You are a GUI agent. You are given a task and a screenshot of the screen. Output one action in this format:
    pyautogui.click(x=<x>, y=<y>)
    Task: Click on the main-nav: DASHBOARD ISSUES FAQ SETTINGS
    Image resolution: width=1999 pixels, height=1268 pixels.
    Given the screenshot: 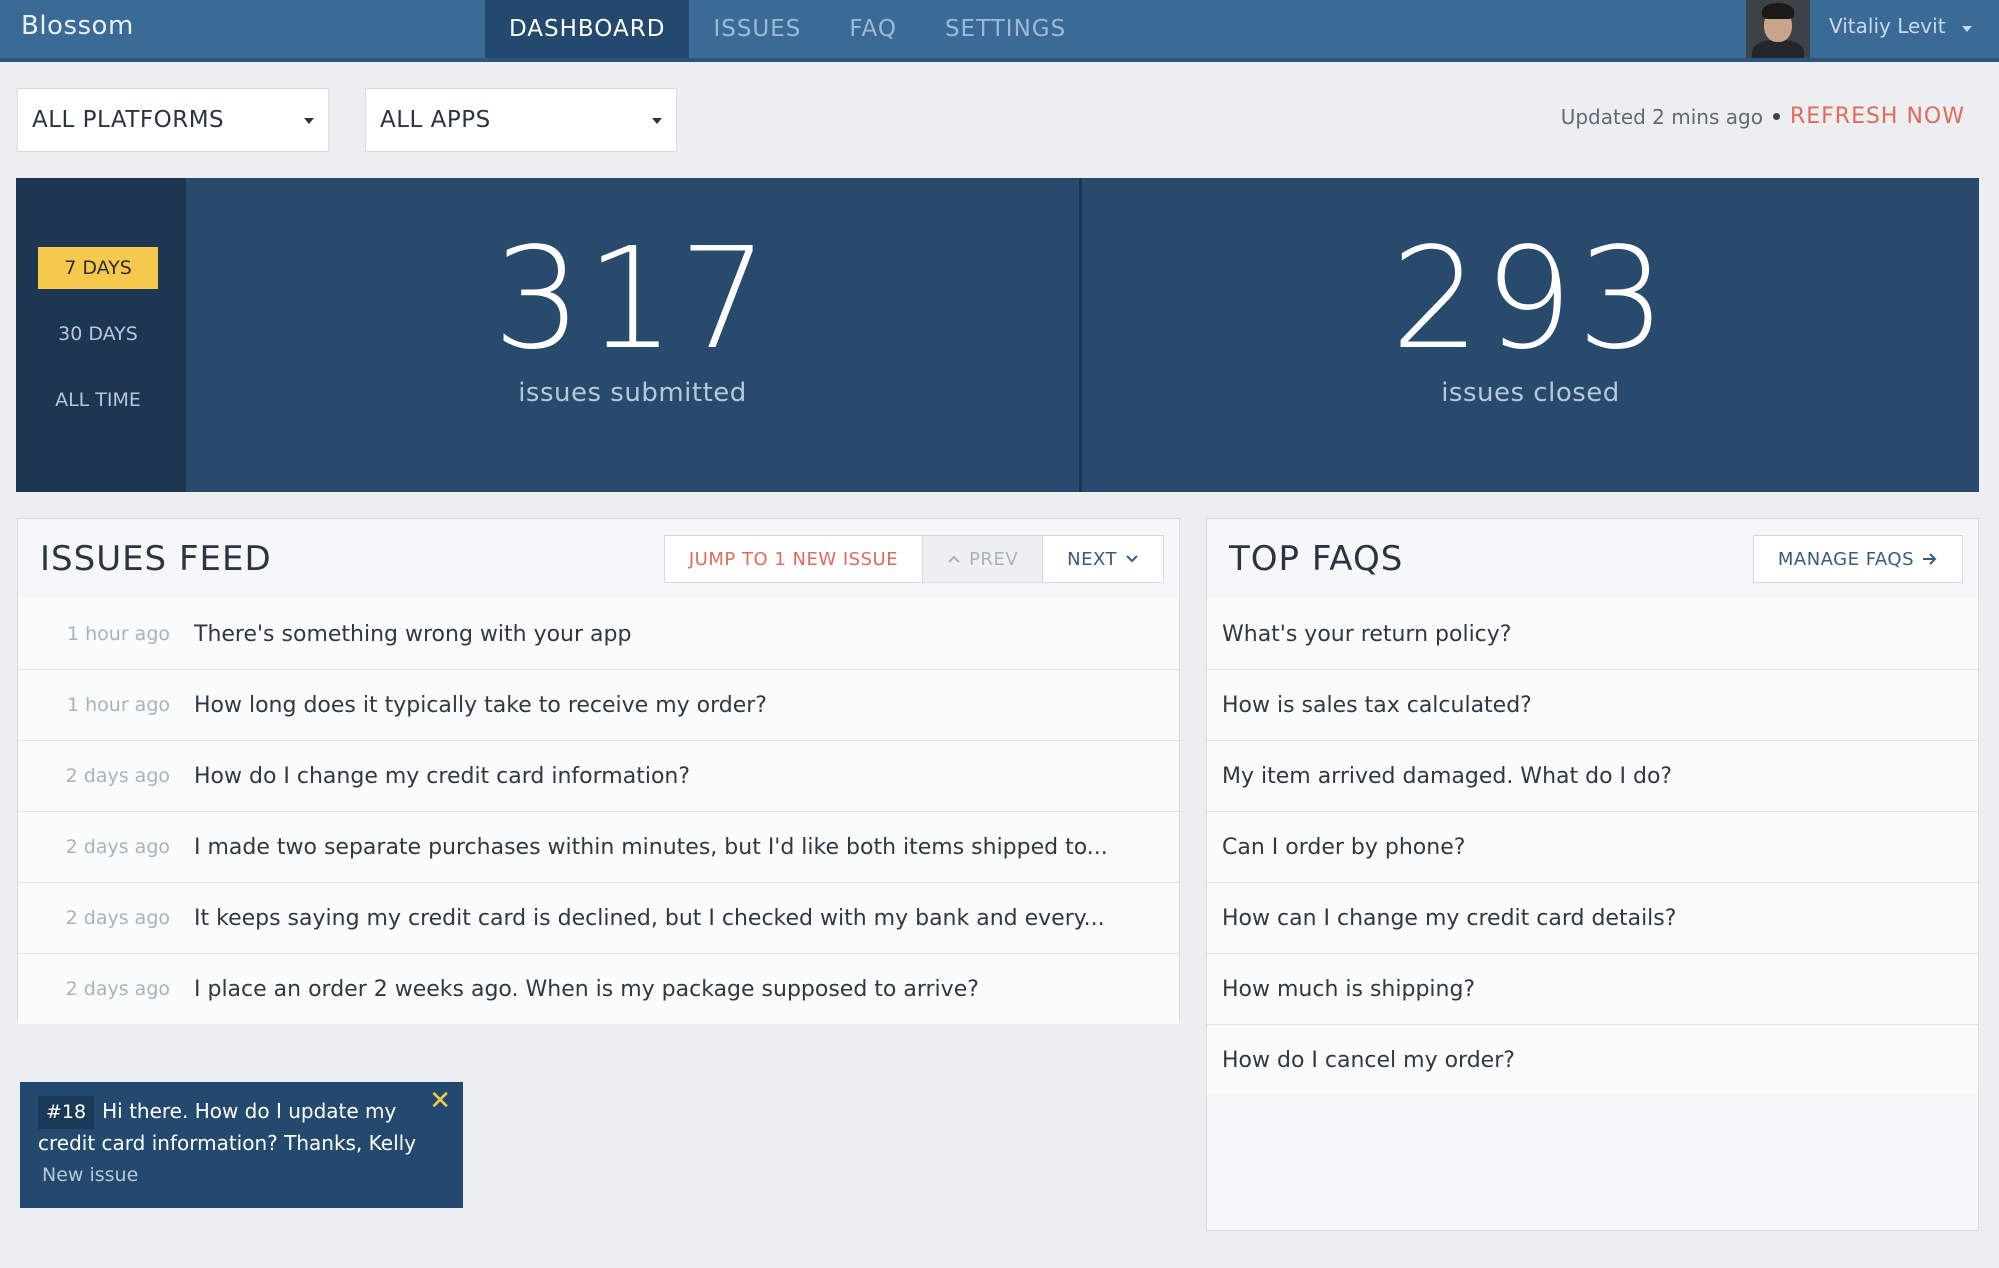 What is the action you would take?
    pyautogui.click(x=787, y=29)
    